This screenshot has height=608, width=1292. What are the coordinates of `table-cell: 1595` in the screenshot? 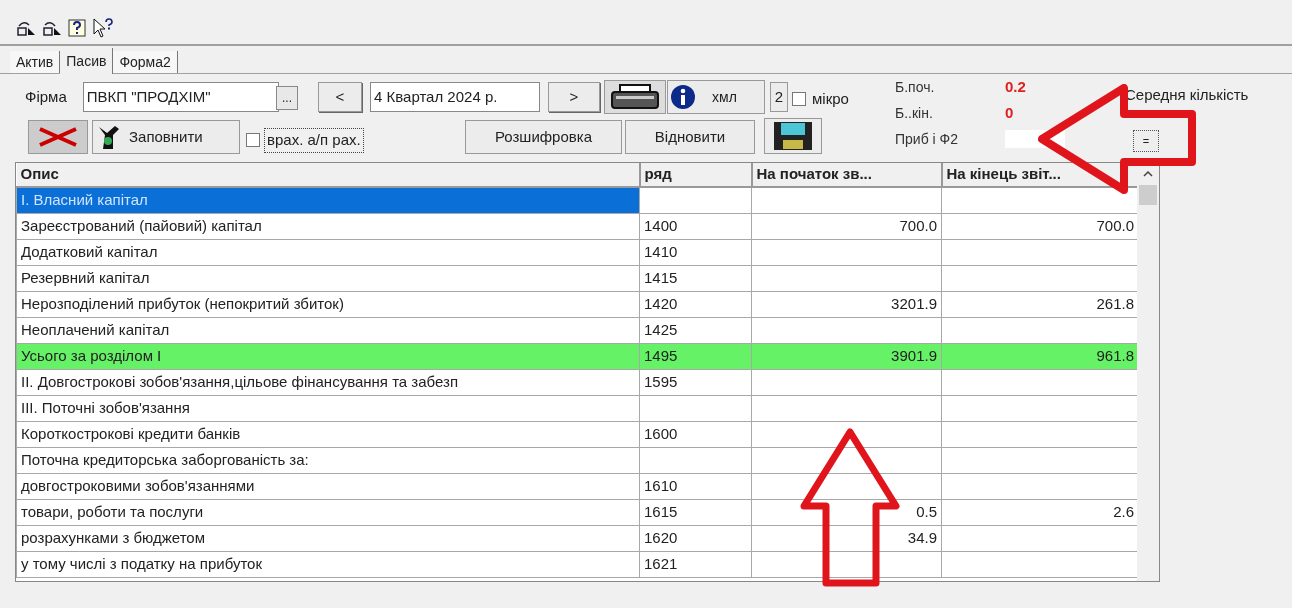 It's located at (695, 382).